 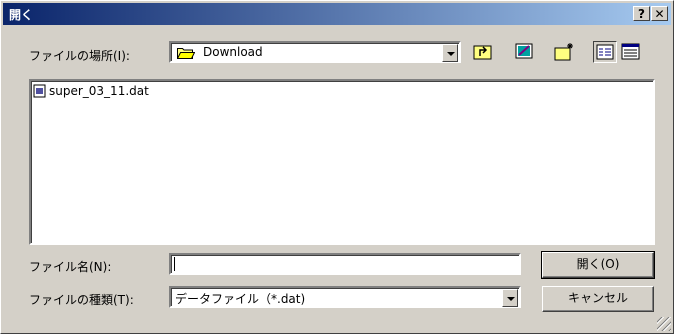 I want to click on close-icon: ✕, so click(x=659, y=14).